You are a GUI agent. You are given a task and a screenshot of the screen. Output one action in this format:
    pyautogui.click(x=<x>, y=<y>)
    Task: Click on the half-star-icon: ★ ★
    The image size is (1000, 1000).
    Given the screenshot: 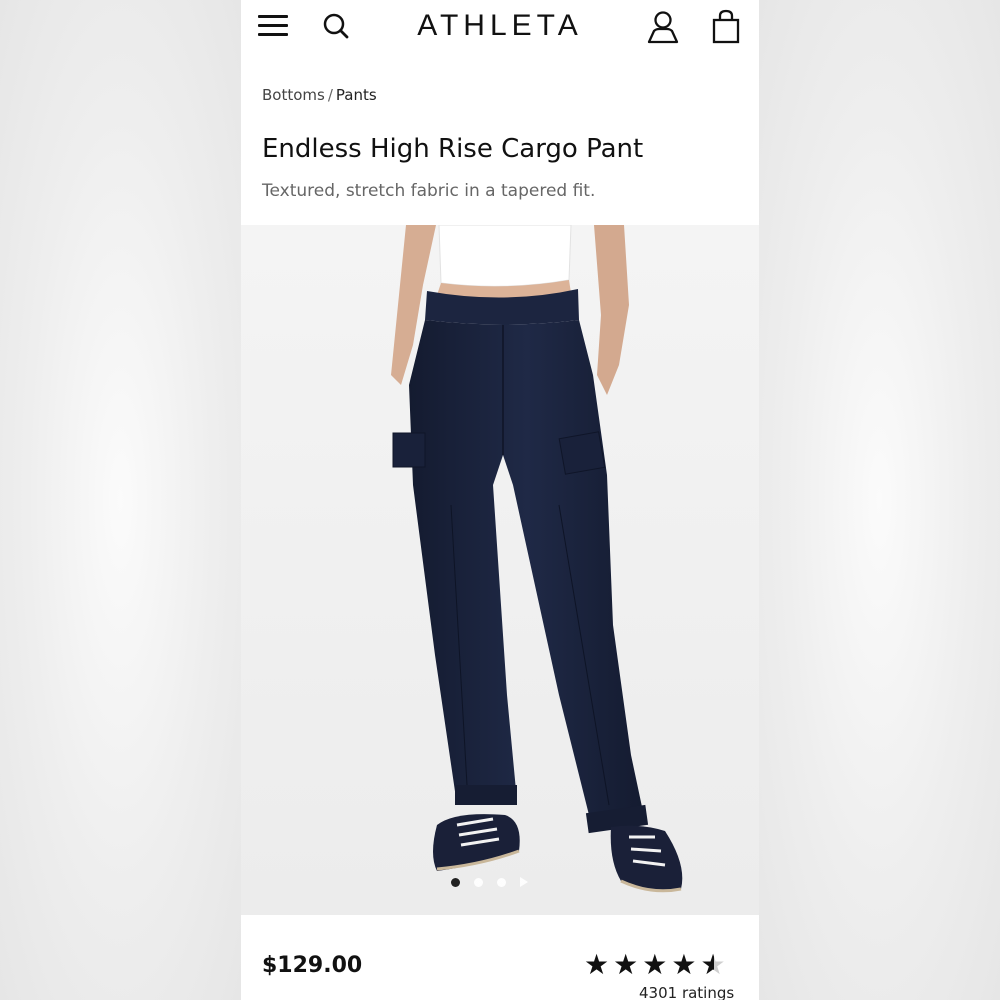 What is the action you would take?
    pyautogui.click(x=713, y=964)
    